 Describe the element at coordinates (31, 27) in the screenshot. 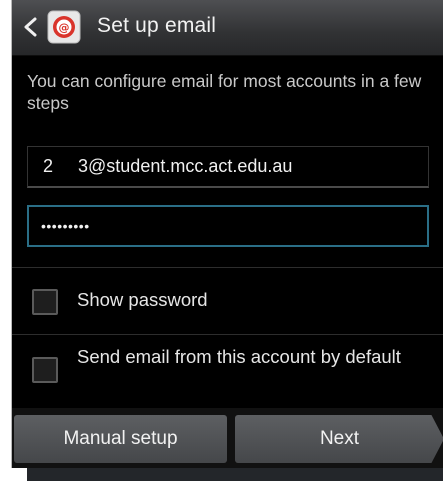

I see `chevron-left-icon` at that location.